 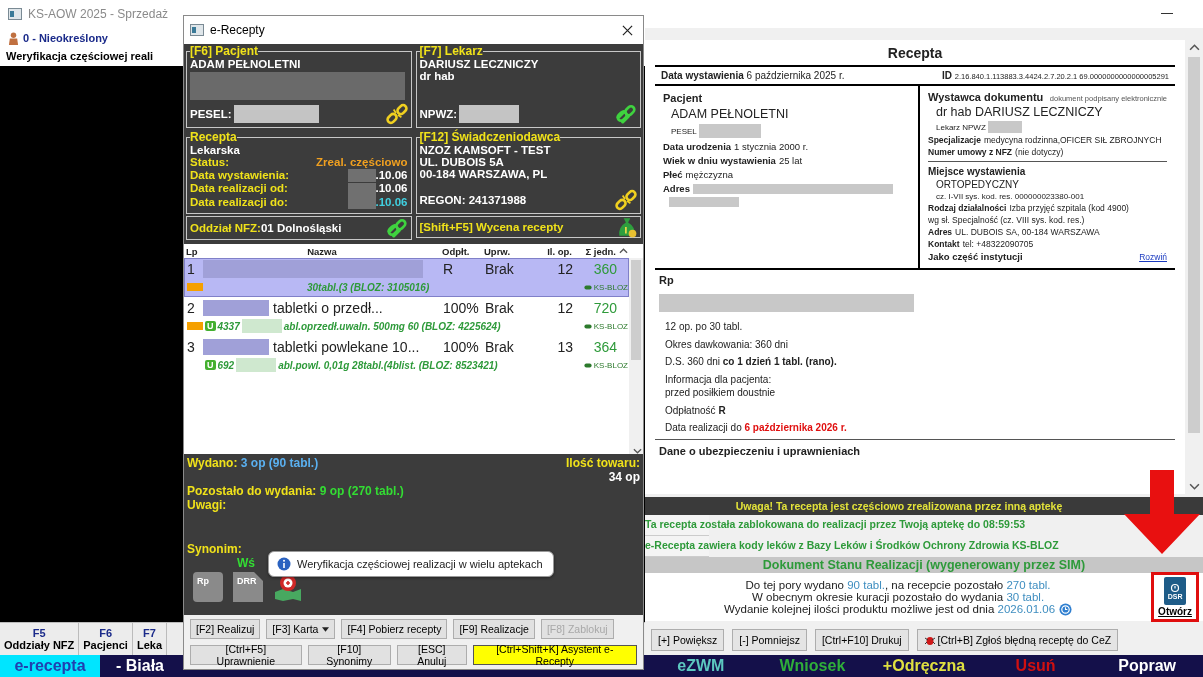 What do you see at coordinates (554, 655) in the screenshot?
I see `dialog-button: [Ctrl+Shift+K] Asystent e-Recepty` at bounding box center [554, 655].